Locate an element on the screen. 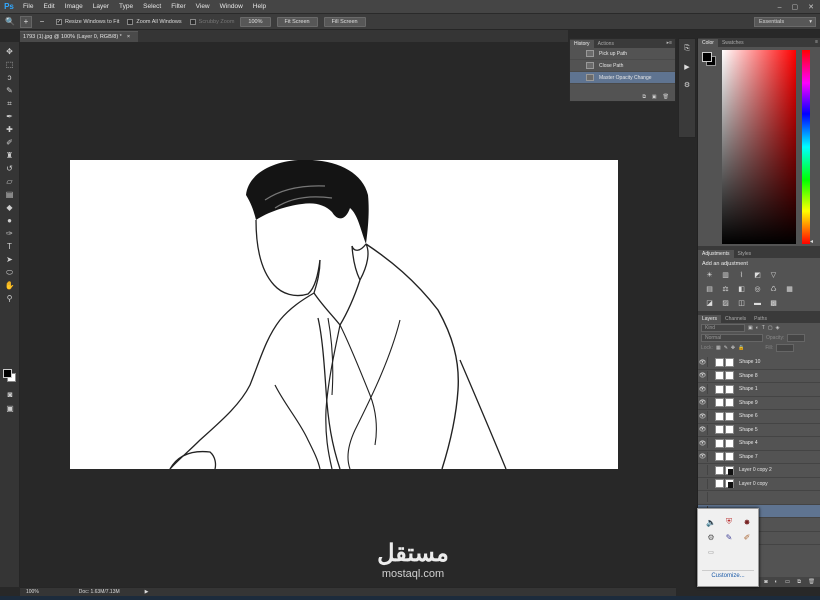 The width and height of the screenshot is (820, 600). menu-window: Window is located at coordinates (231, 6).